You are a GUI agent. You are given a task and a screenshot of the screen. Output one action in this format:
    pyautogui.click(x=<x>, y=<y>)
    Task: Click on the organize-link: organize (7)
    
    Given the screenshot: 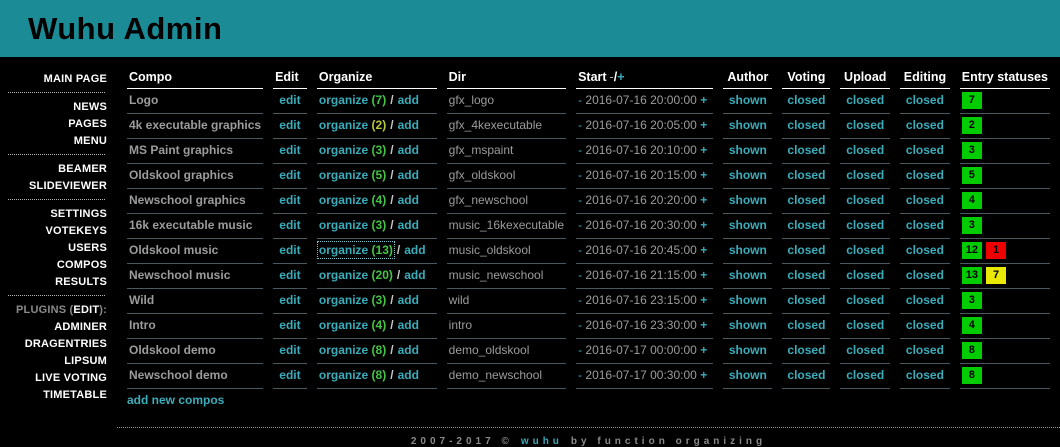 What is the action you would take?
    pyautogui.click(x=352, y=100)
    